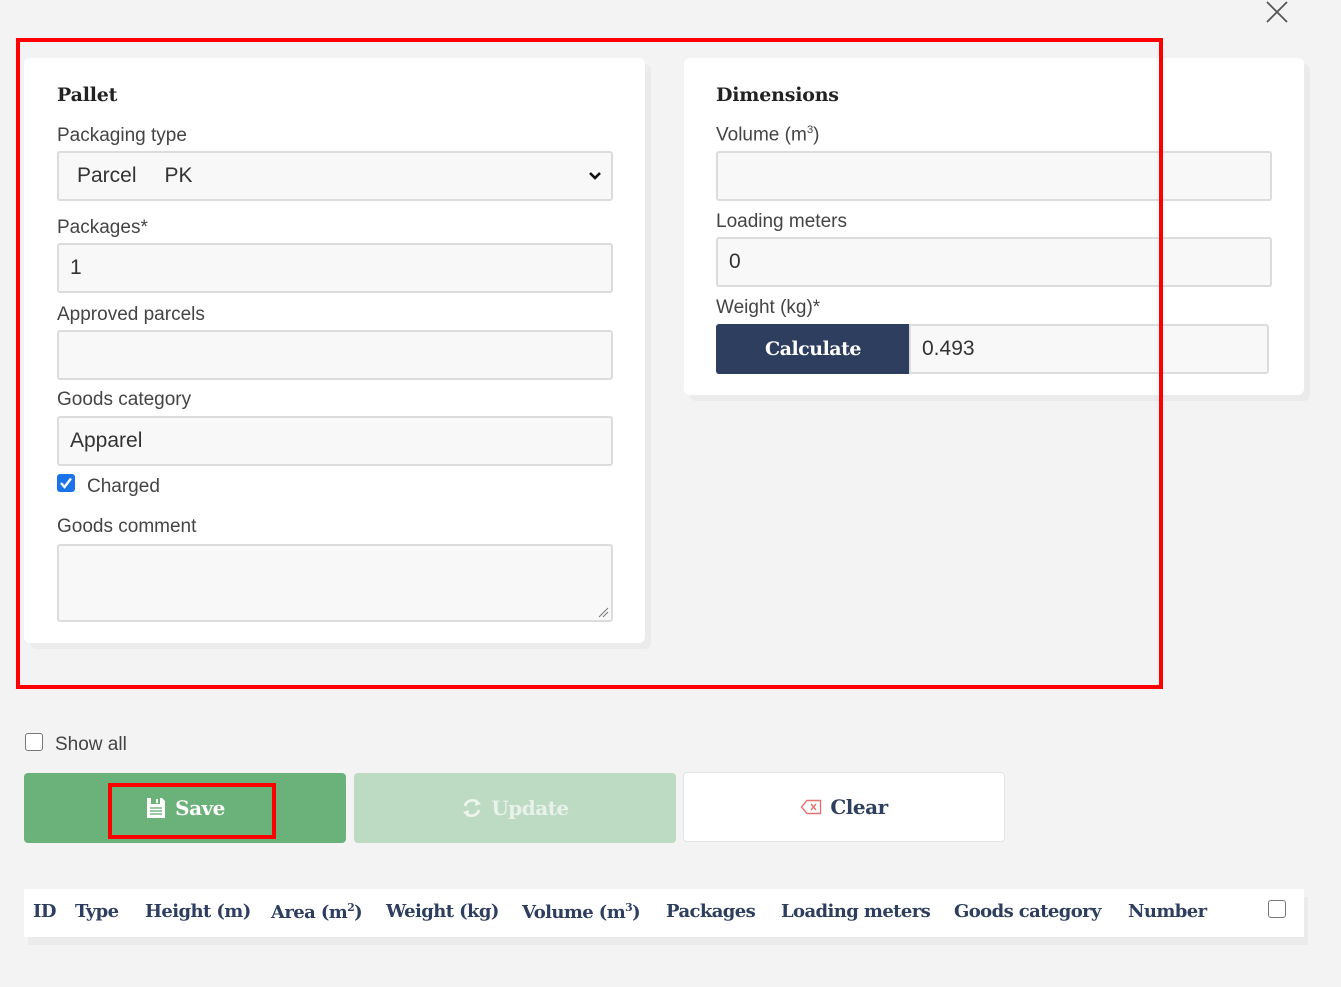 The width and height of the screenshot is (1341, 987). Describe the element at coordinates (1089, 349) in the screenshot. I see `weight-input: 0.493` at that location.